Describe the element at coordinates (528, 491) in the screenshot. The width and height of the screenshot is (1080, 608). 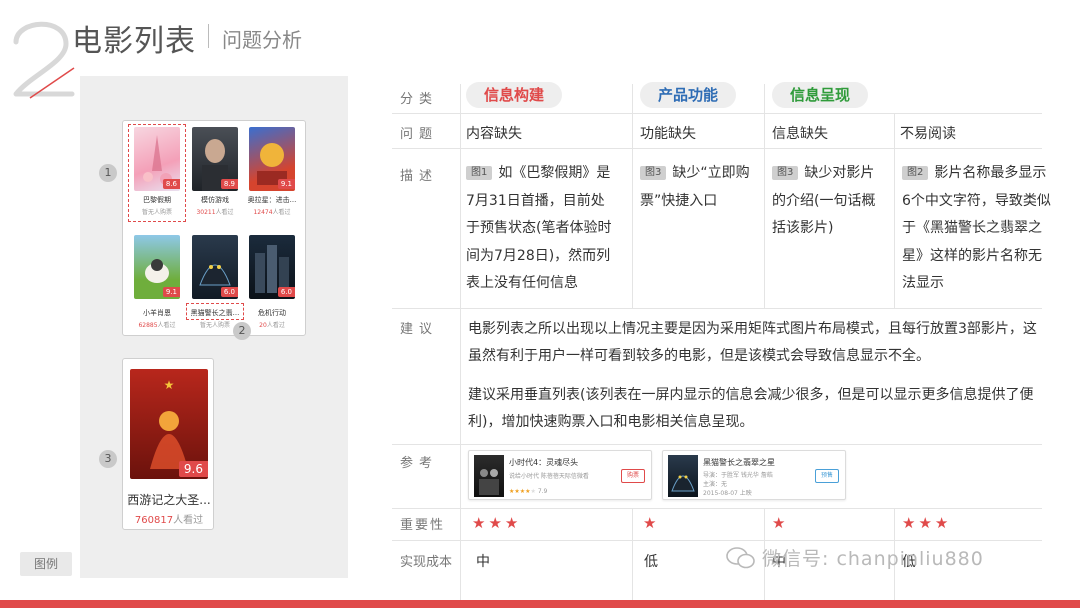
I see `reference-rating: ★★★★★ 7.9` at that location.